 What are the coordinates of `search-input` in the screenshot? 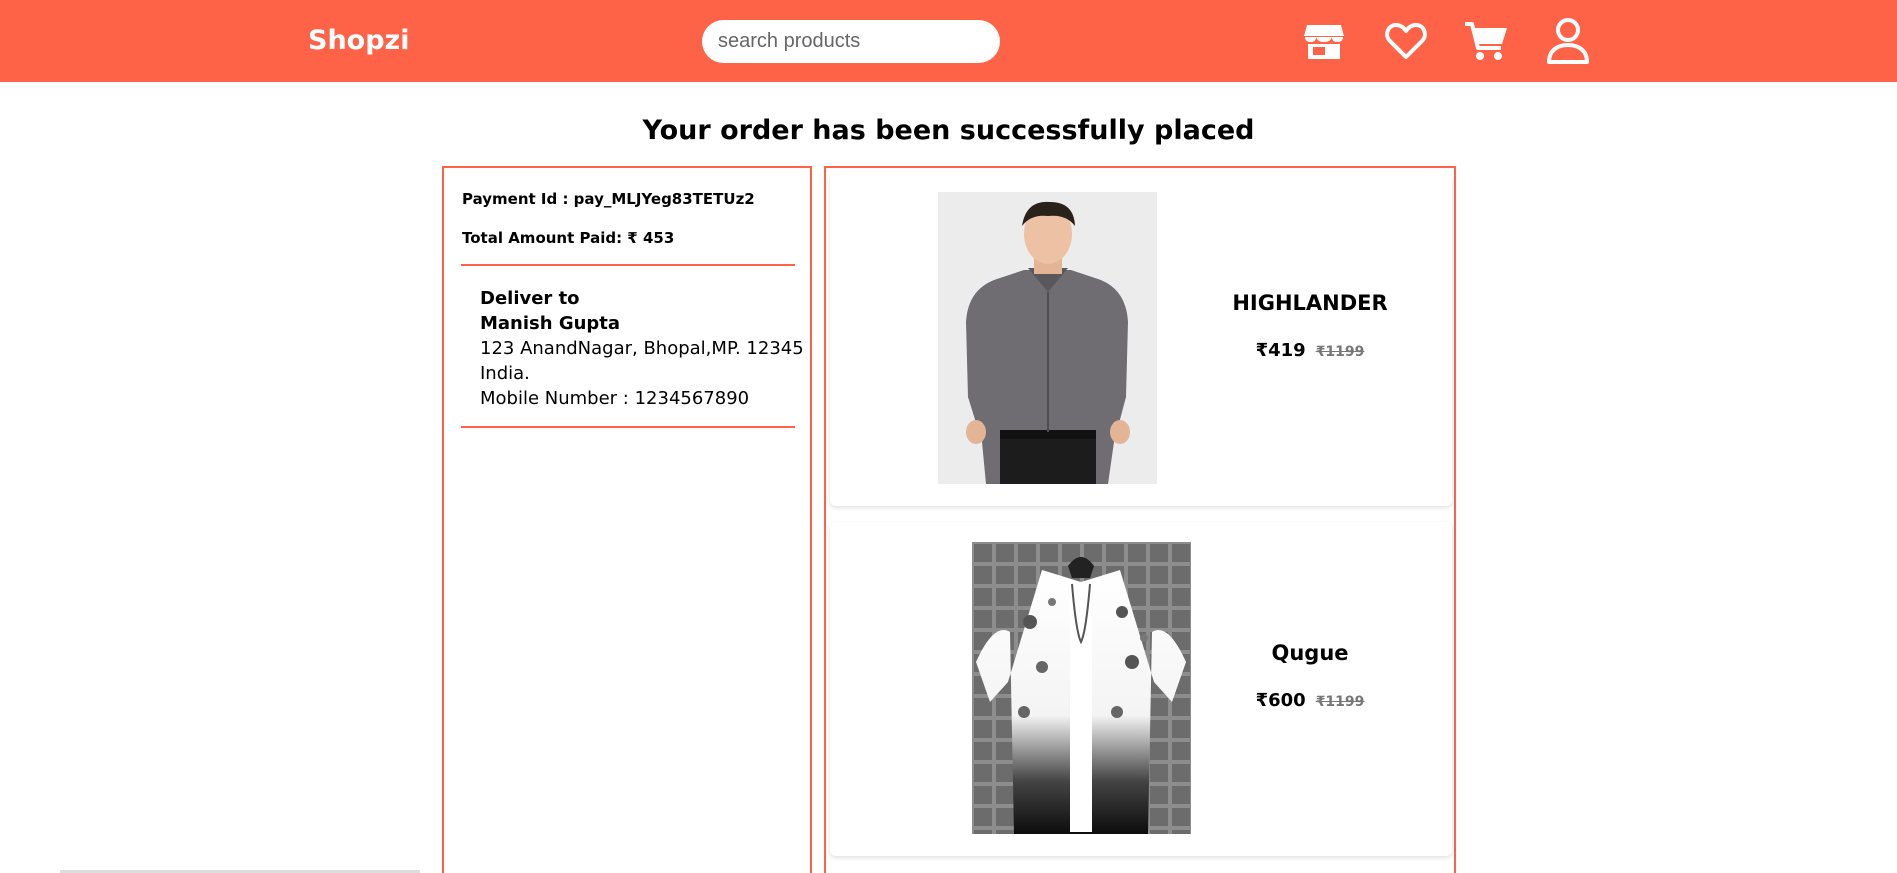 It's located at (851, 41).